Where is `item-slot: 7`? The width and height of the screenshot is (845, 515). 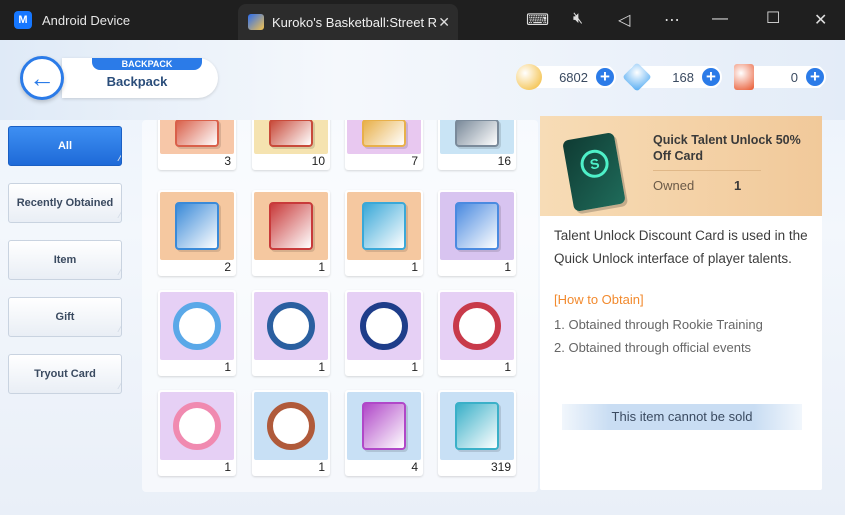
item-slot: 7 is located at coordinates (384, 145).